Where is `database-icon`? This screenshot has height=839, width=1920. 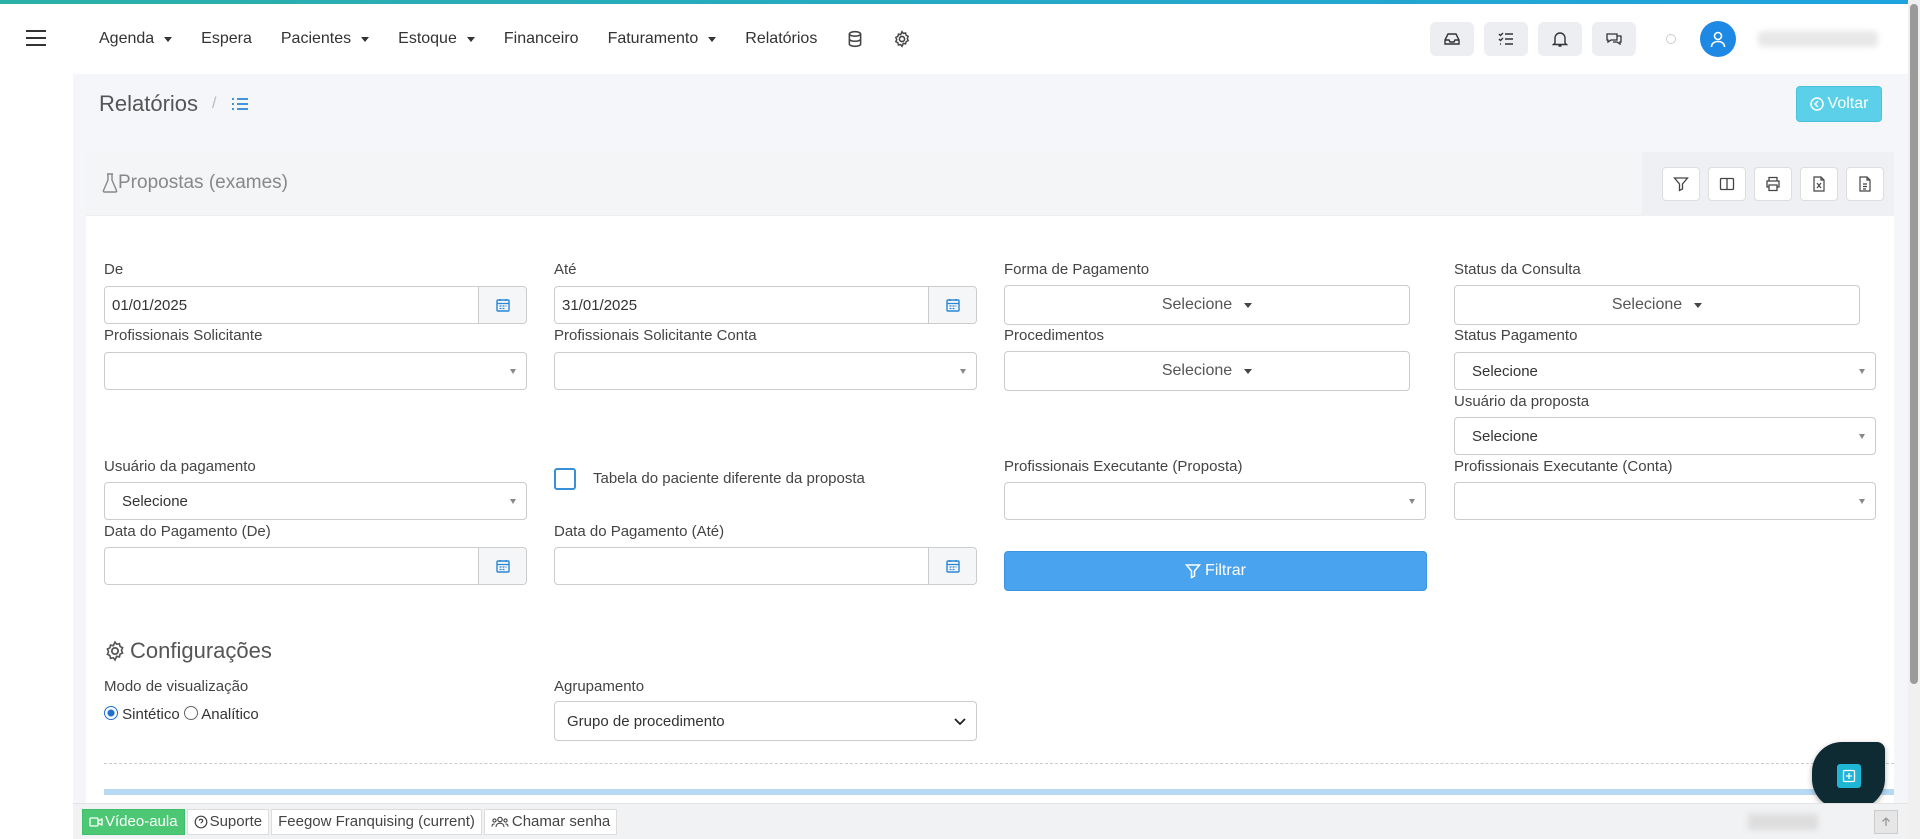
database-icon is located at coordinates (855, 39).